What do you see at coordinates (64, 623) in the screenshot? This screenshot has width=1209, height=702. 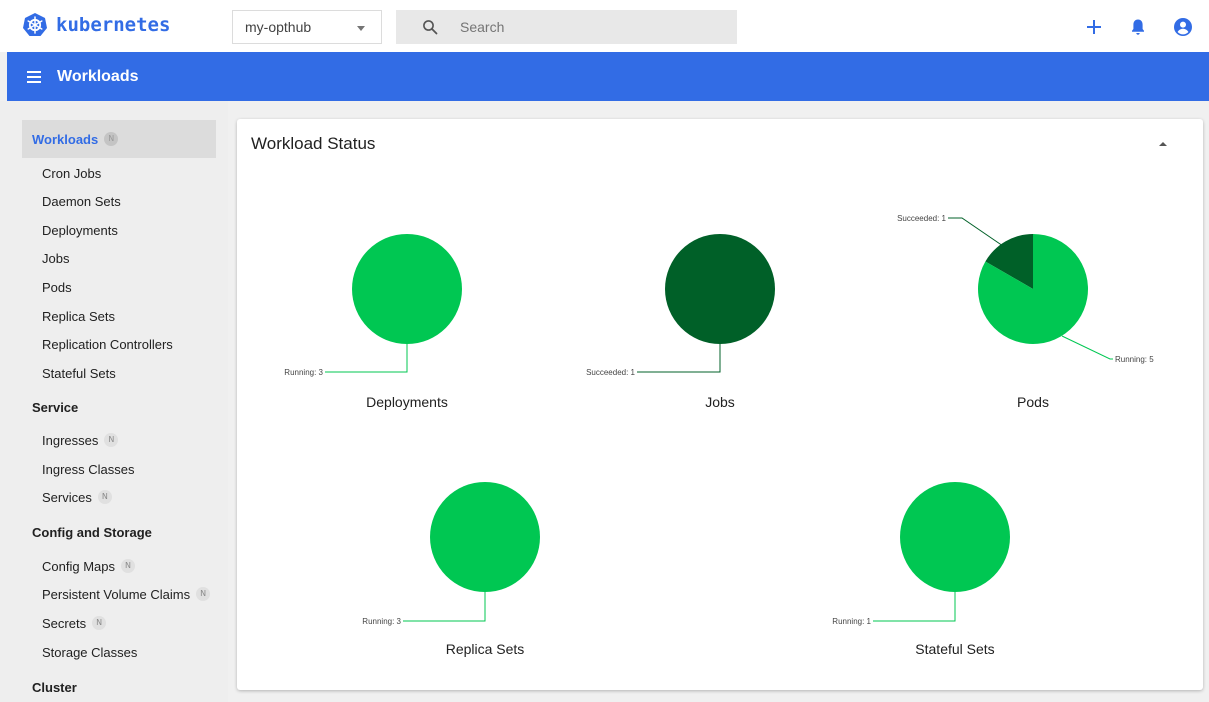 I see `sidebar-item-label: Secrets` at bounding box center [64, 623].